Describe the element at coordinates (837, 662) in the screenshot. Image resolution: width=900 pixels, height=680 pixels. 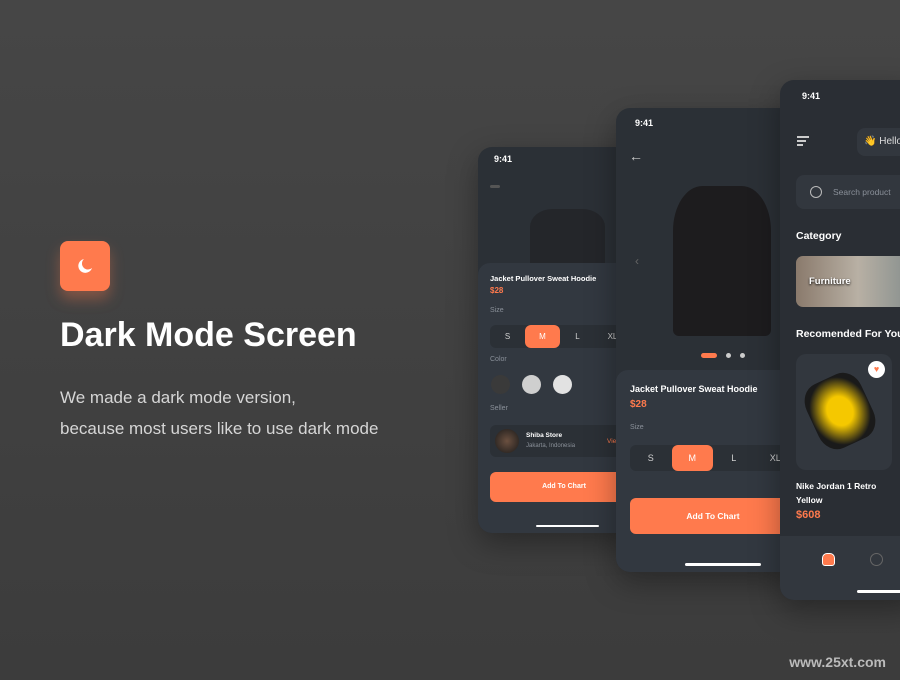
I see `watermark: www.25xt.com` at that location.